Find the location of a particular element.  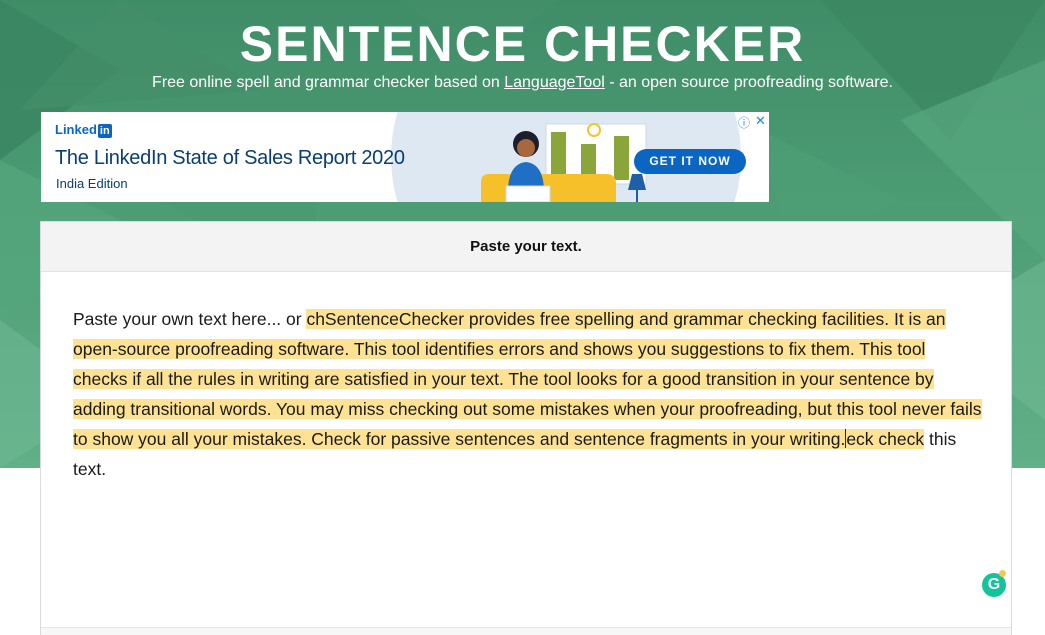

site-title: SENTENCE CHECKER is located at coordinates (522, 44).